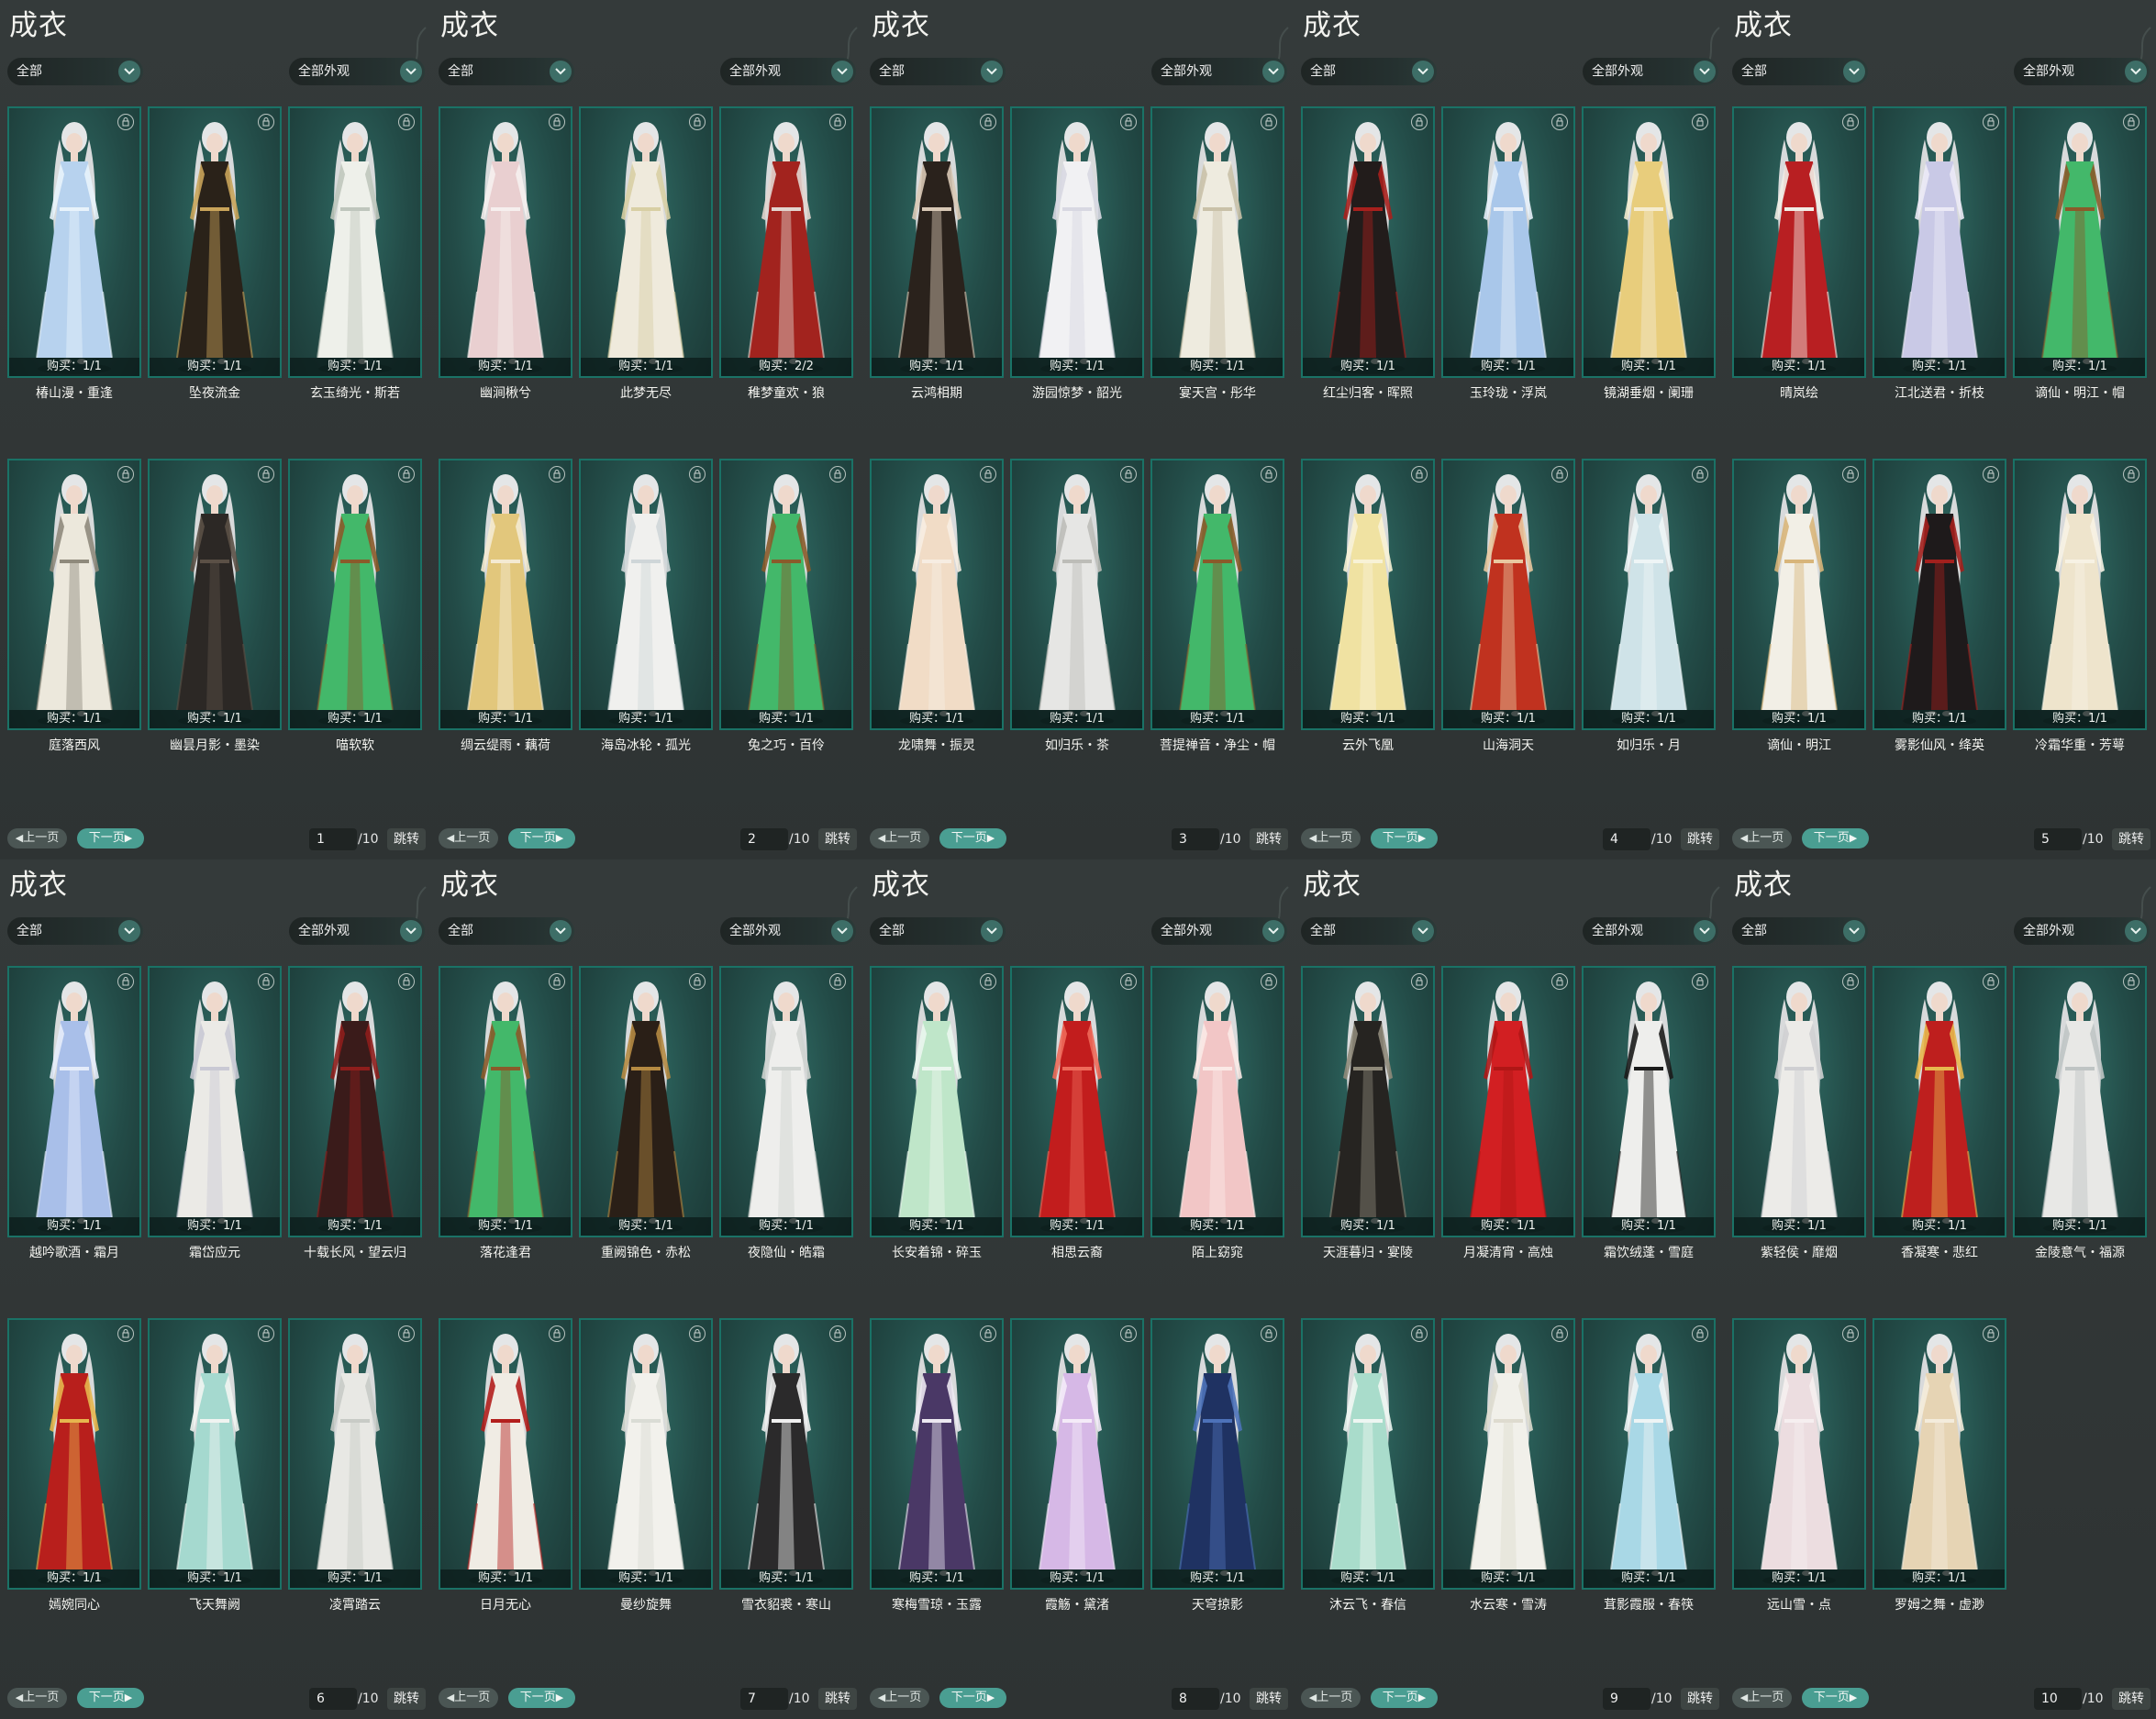  What do you see at coordinates (505, 615) in the screenshot?
I see `outfit-card: 购买：1/1 绸云缇雨・藕荷` at bounding box center [505, 615].